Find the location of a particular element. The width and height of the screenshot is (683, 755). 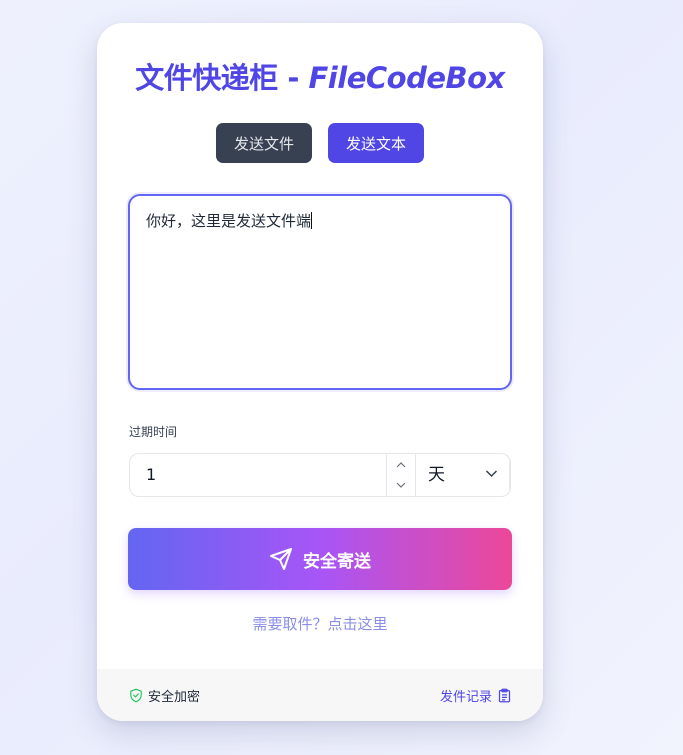

stepper-down-button is located at coordinates (401, 485).